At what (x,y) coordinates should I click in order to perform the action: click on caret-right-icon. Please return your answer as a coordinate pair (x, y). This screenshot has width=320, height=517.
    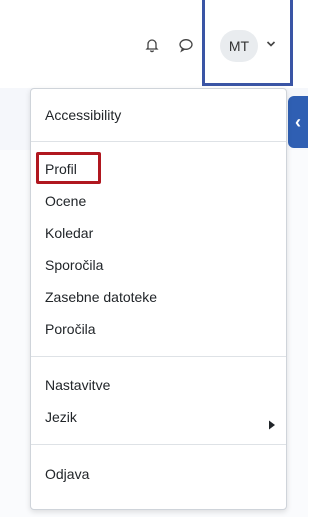
    Looking at the image, I should click on (272, 425).